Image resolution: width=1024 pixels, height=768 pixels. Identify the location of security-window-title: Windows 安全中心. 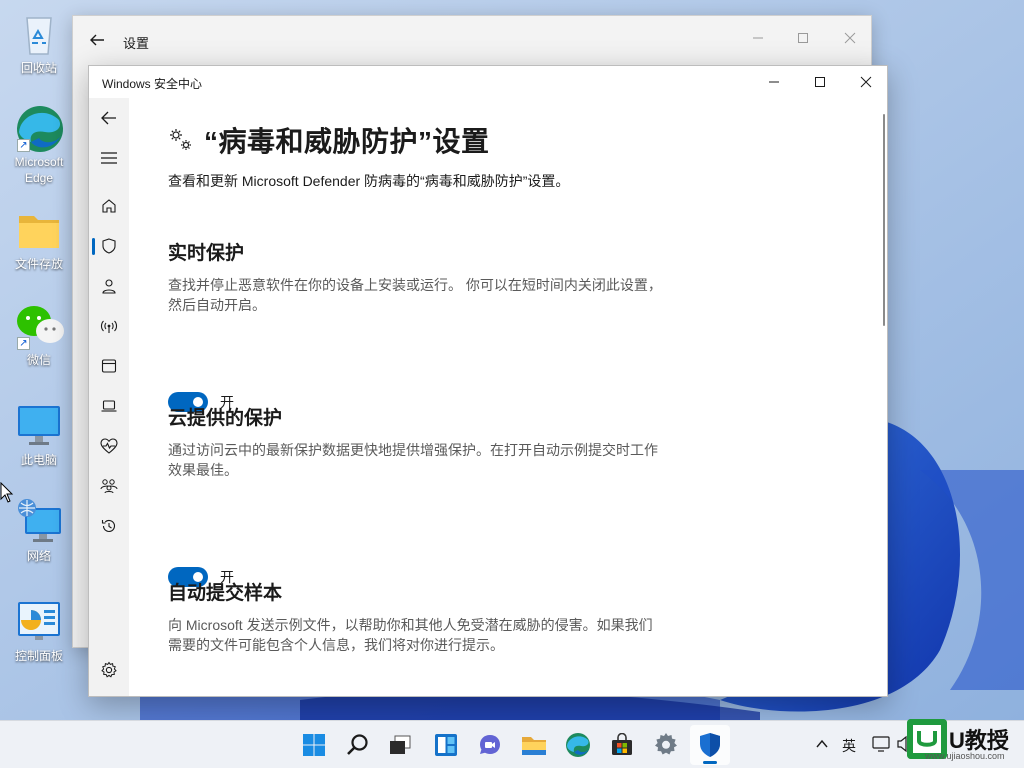
(152, 84).